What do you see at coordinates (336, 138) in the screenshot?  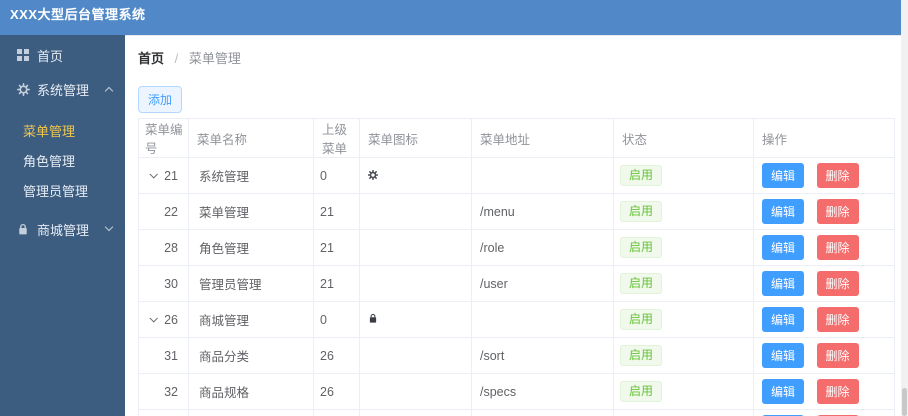 I see `column-header-parent-menu: 上级菜单` at bounding box center [336, 138].